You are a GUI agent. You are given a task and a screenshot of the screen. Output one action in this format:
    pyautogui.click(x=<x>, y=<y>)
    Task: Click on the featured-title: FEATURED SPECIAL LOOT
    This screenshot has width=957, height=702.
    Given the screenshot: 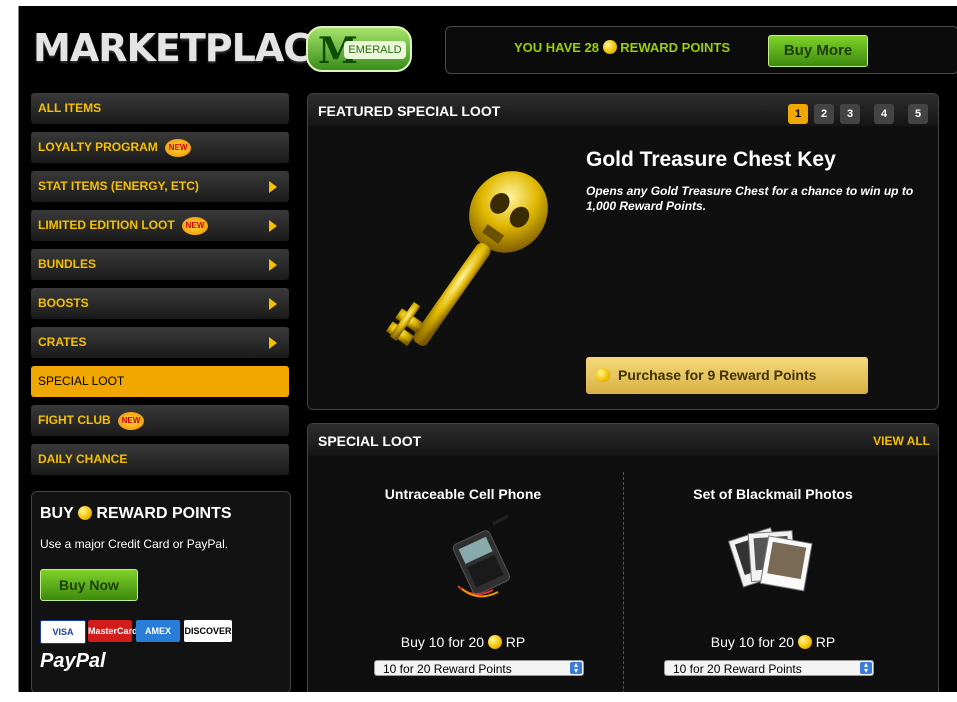 What is the action you would take?
    pyautogui.click(x=409, y=111)
    